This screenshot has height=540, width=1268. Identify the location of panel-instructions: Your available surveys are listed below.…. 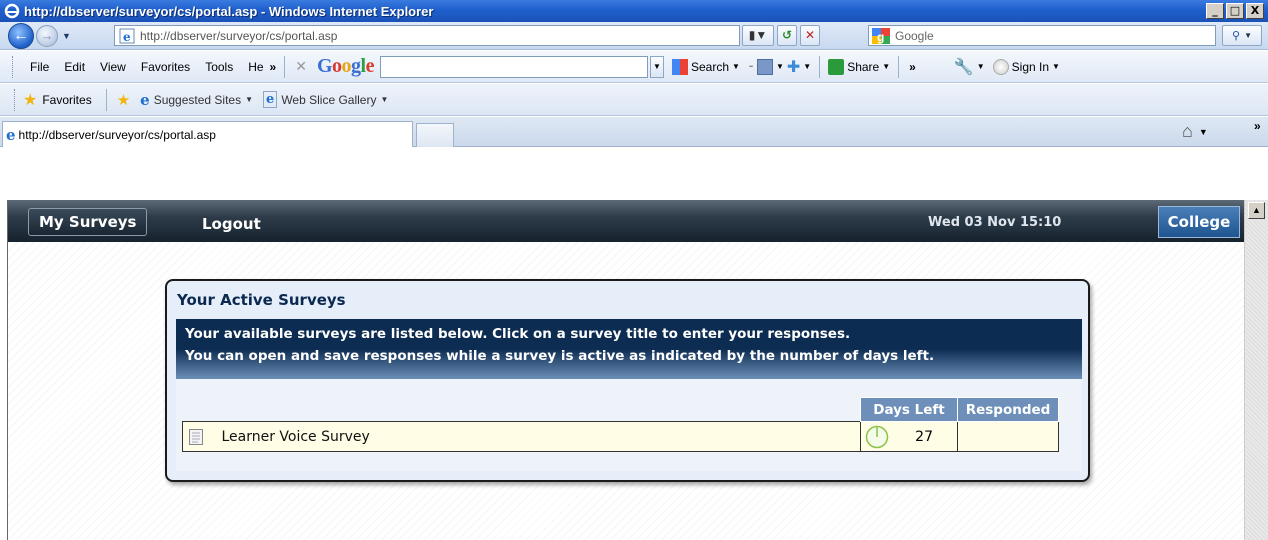
(629, 349).